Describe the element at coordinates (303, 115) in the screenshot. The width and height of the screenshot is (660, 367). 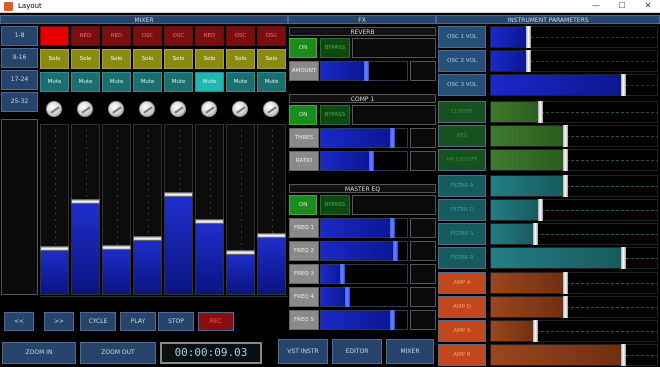
I see `comp-on-button: ON` at that location.